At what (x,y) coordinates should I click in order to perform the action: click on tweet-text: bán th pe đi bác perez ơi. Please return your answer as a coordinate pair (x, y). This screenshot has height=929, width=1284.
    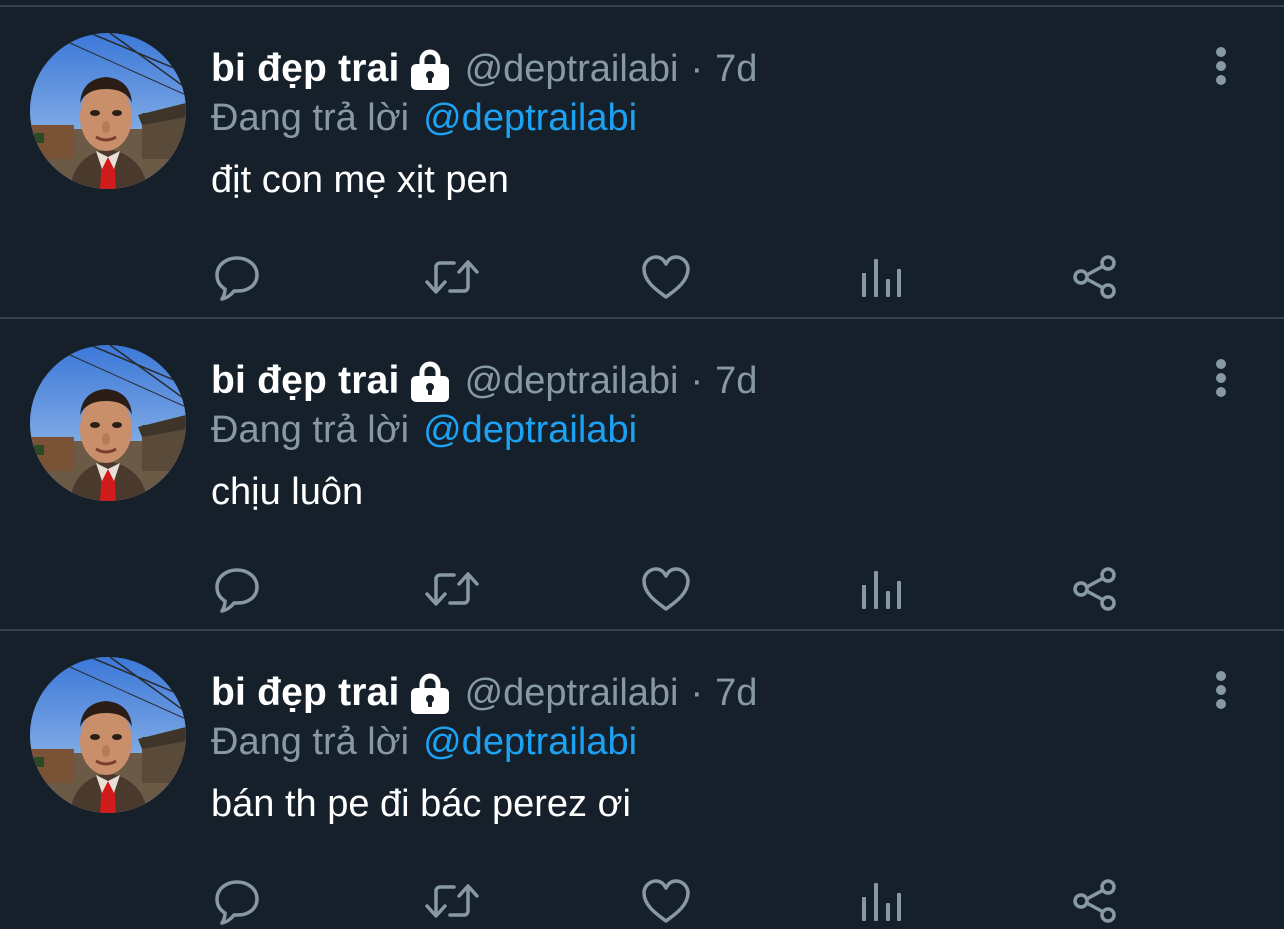
    Looking at the image, I should click on (421, 804).